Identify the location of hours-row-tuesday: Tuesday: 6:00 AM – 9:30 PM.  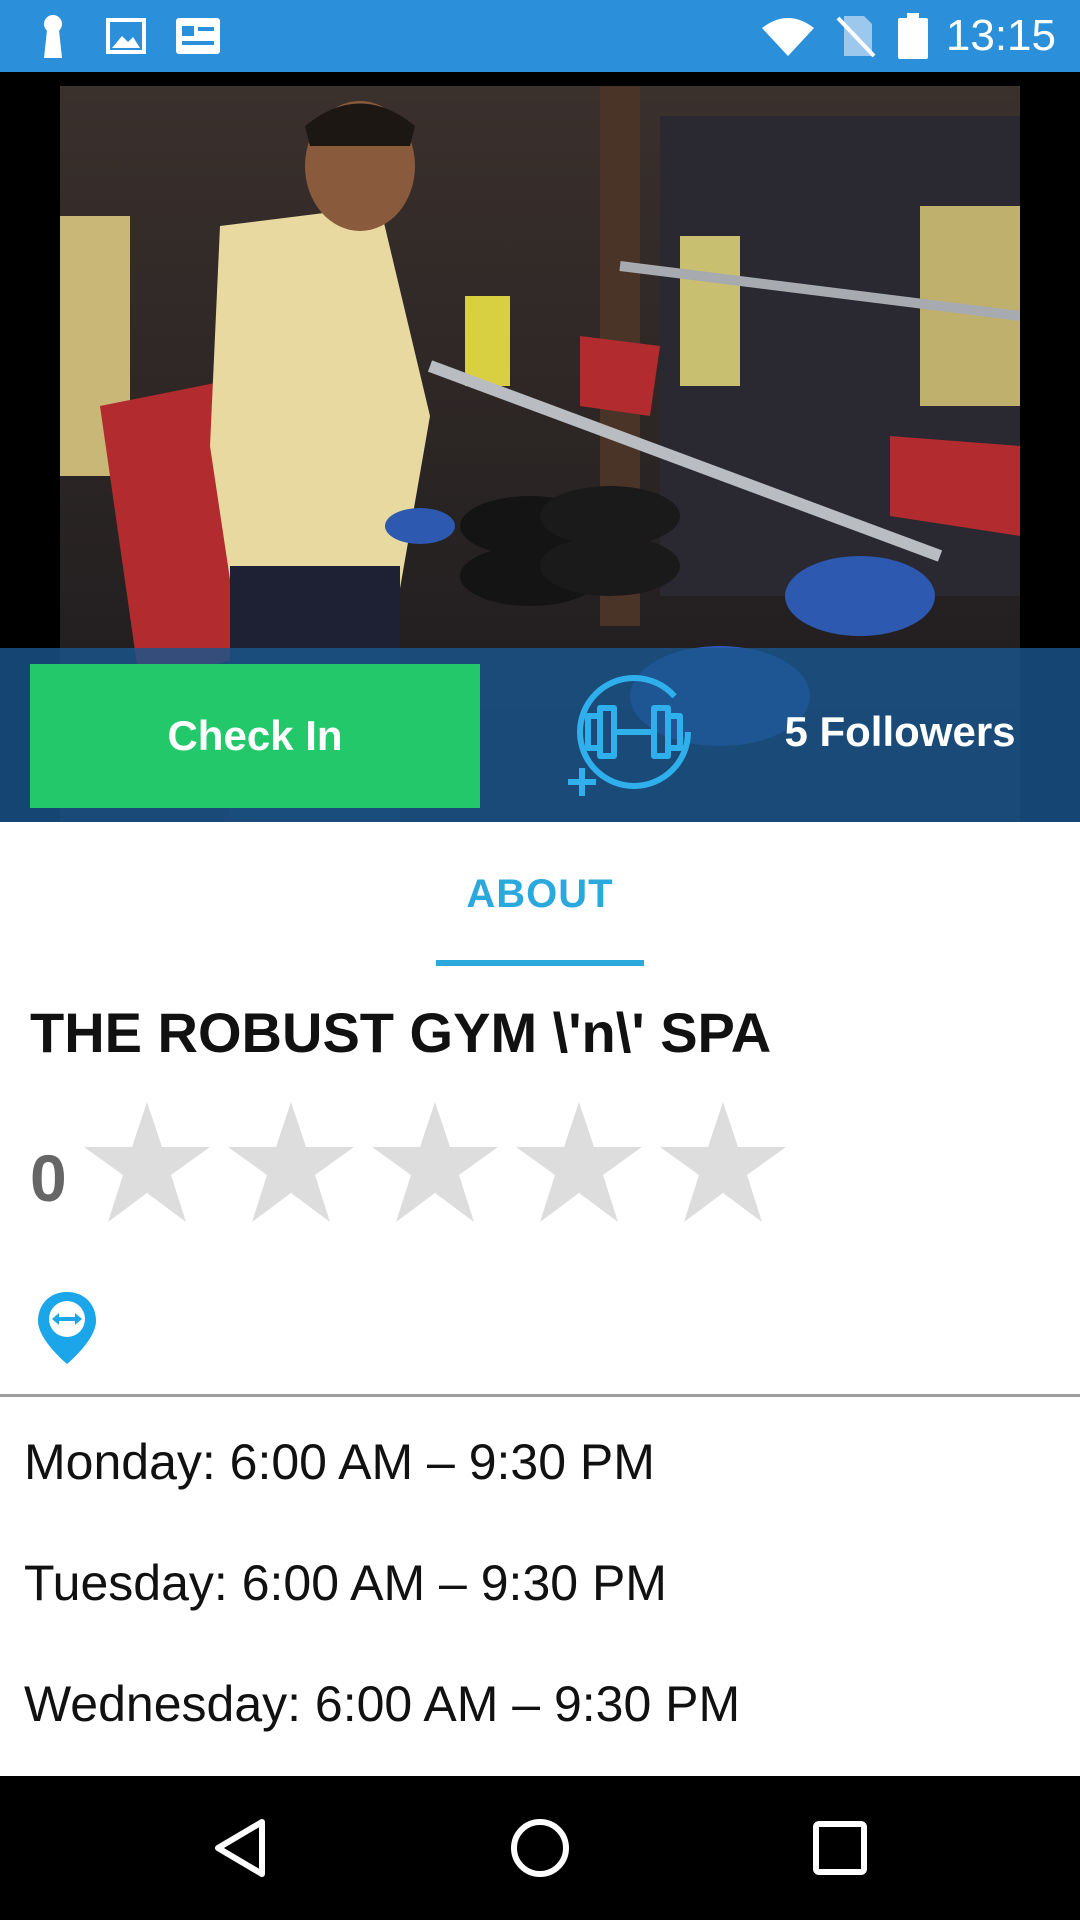
(345, 1583).